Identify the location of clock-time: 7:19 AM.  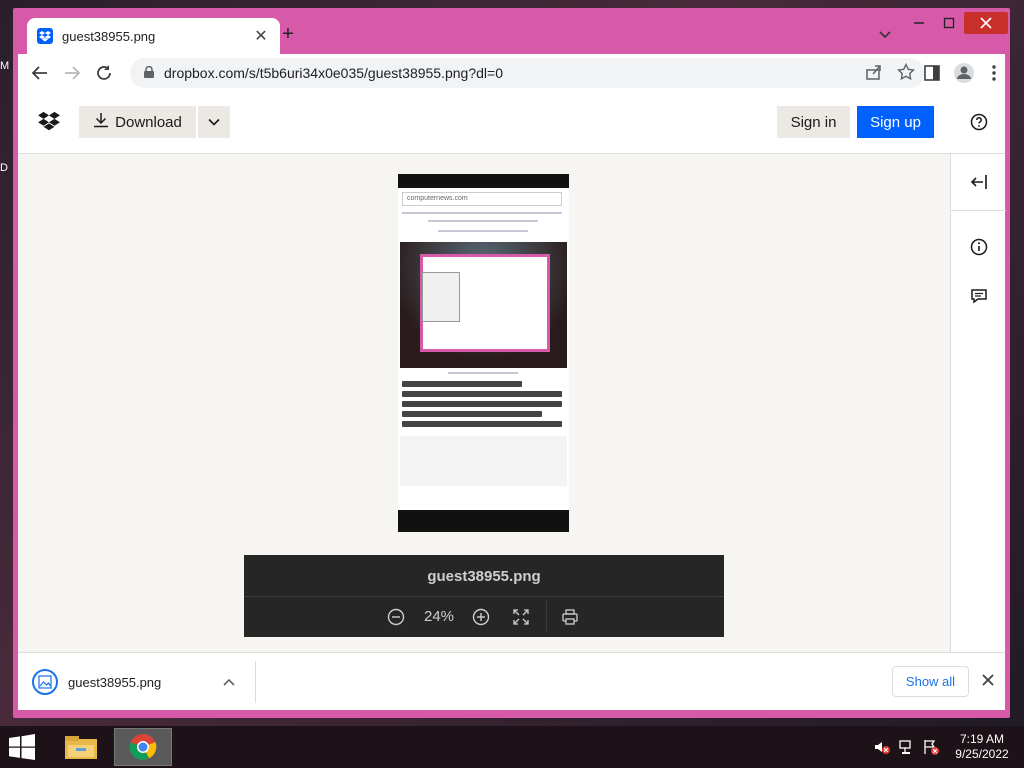
(982, 739).